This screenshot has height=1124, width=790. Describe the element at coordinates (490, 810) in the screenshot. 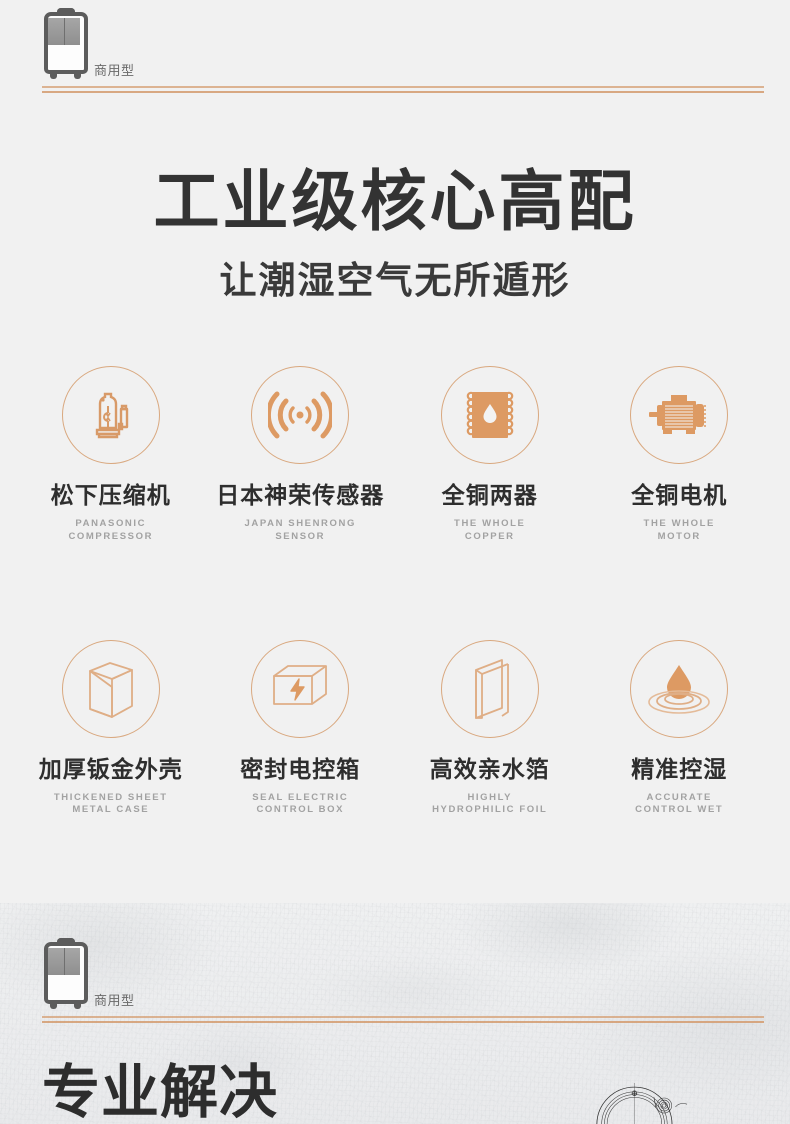

I see `feature-subtitle-line2: HYDROPHILIC FOIL` at that location.